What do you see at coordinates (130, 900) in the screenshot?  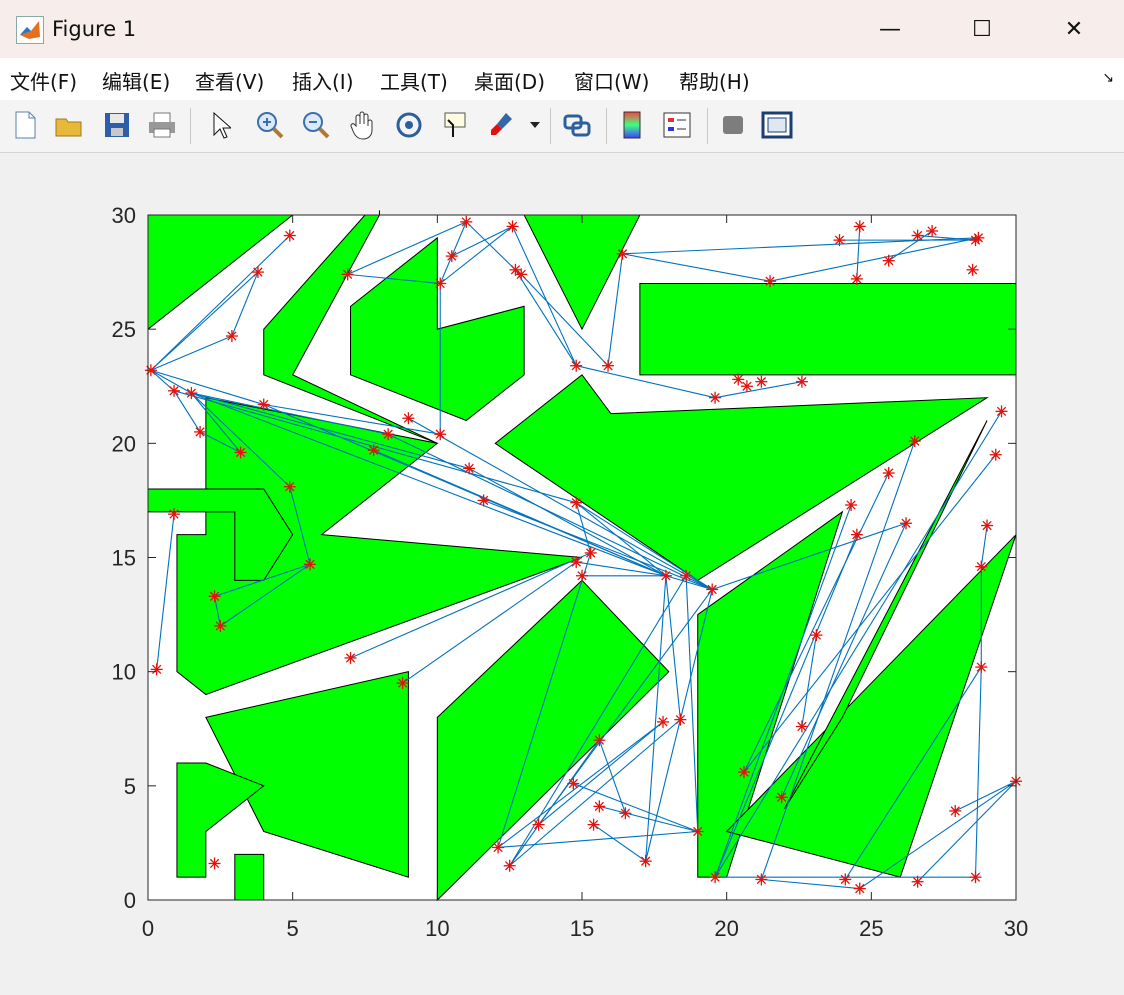 I see `y-tick-label: 0` at bounding box center [130, 900].